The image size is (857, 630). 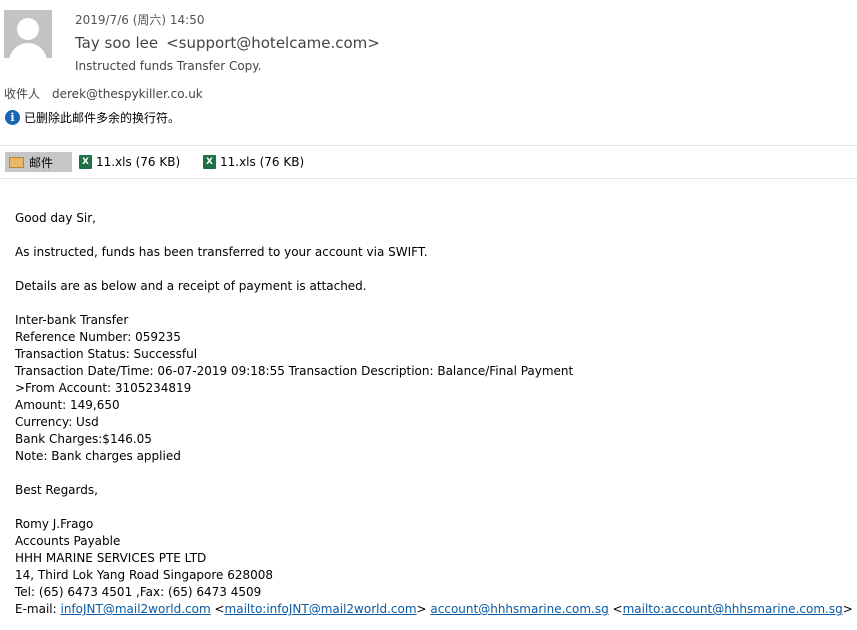 I want to click on signature-line: 14, Third Lok Yang Road Singapore 628008, so click(x=144, y=575).